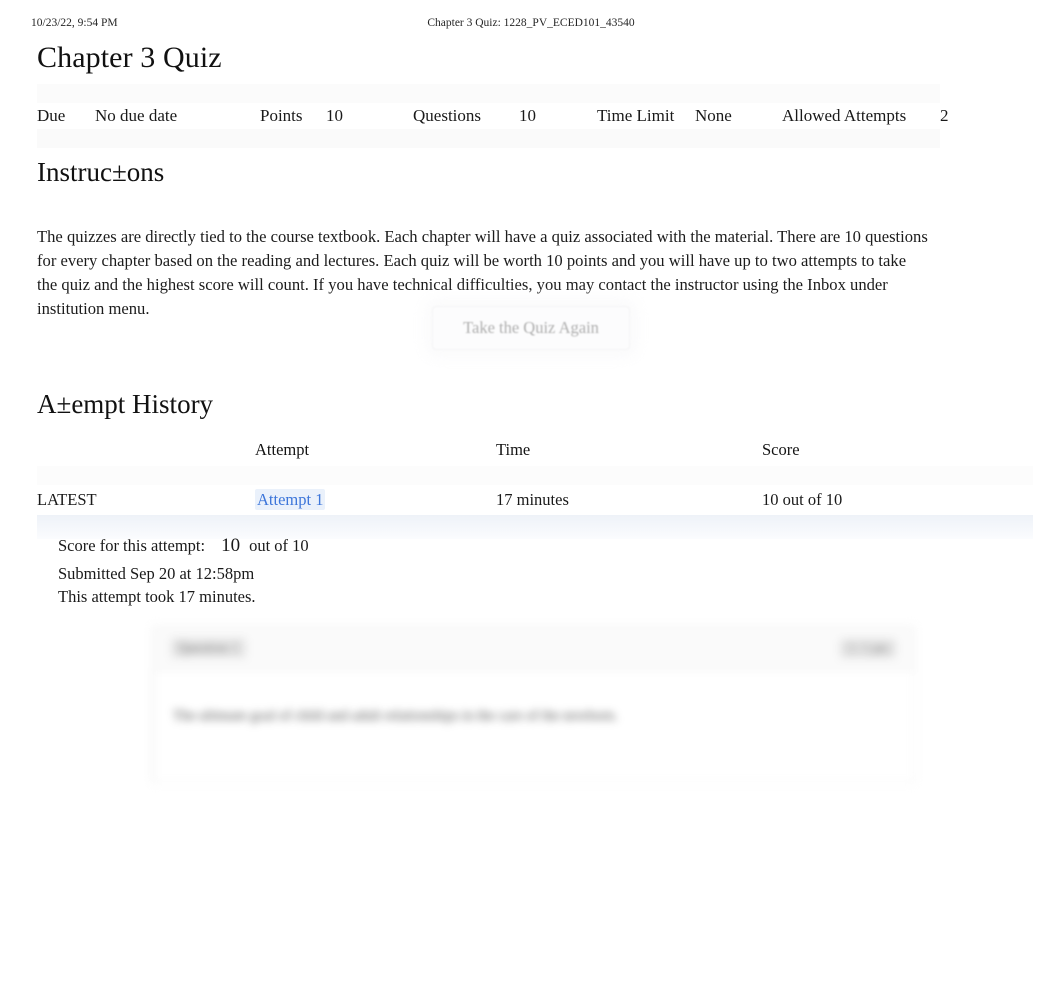 The image size is (1062, 1001). I want to click on attempt-link-cell: Attempt 1, so click(375, 500).